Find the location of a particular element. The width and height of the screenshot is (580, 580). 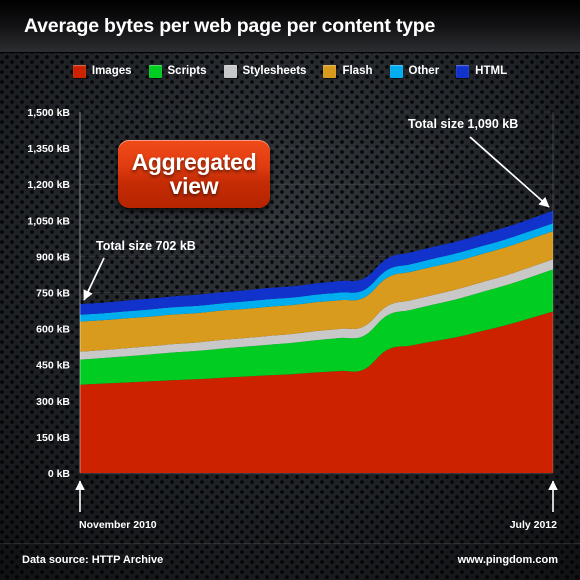

aggregated-view-badge: Aggregated view is located at coordinates (194, 174).